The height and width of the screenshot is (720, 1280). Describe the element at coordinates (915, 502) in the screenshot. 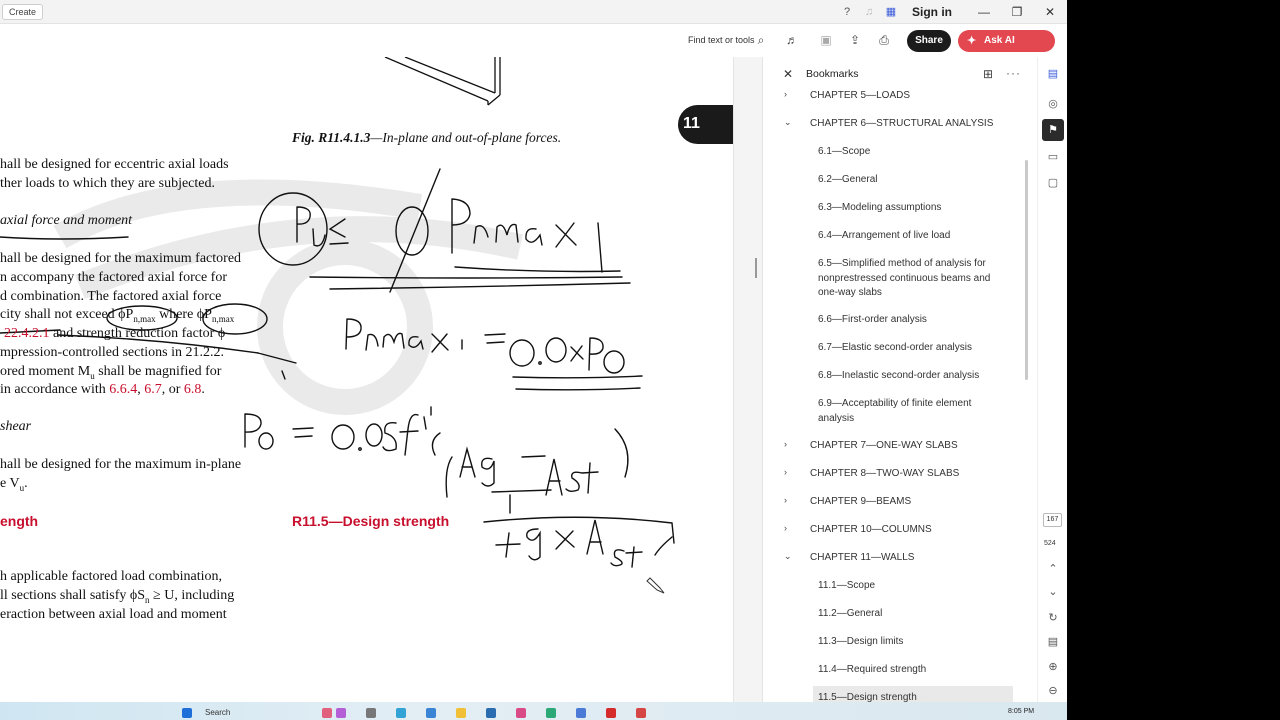

I see `bookmark-chapter-9: CHAPTER 9—BEAMS` at that location.